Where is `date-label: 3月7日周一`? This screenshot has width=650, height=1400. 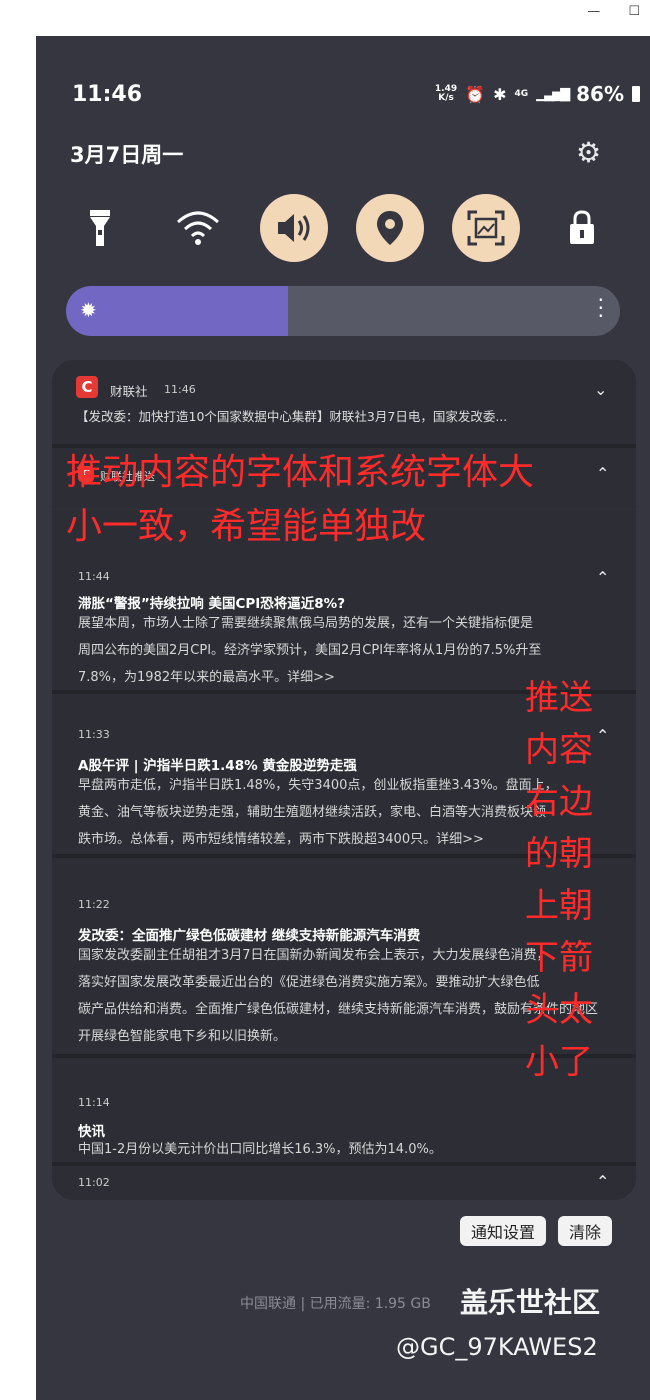 date-label: 3月7日周一 is located at coordinates (127, 155).